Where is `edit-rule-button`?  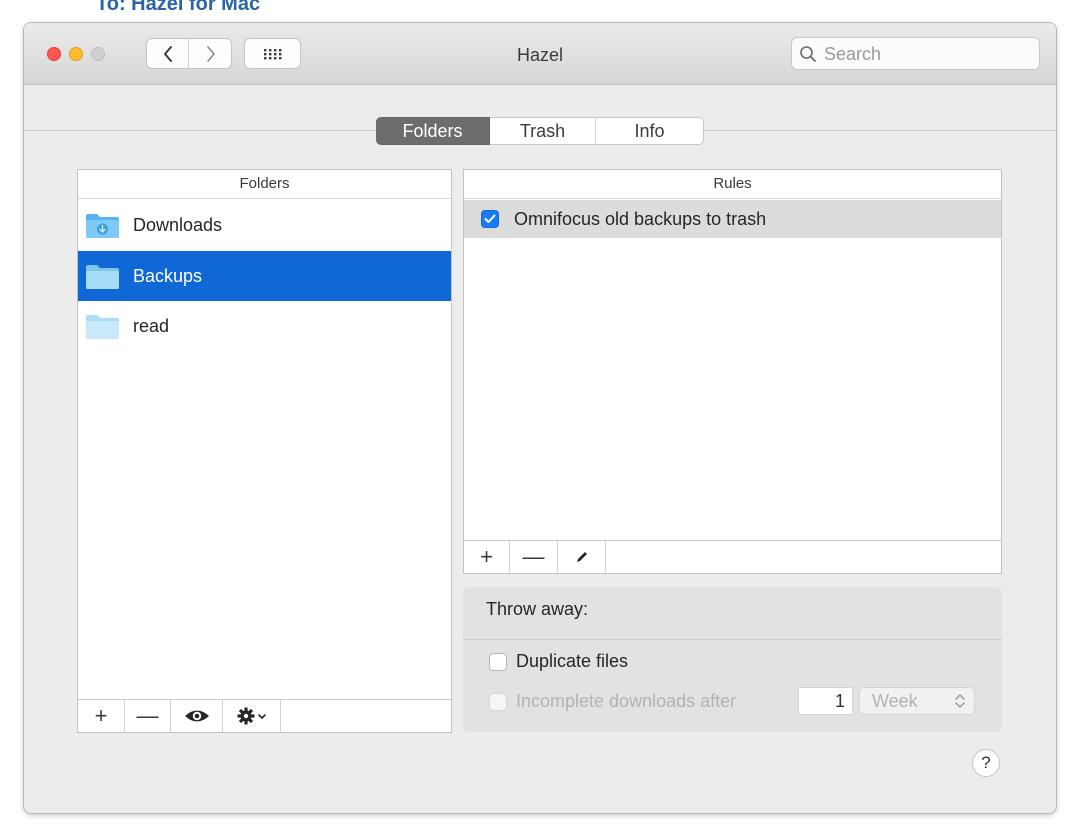 edit-rule-button is located at coordinates (582, 557).